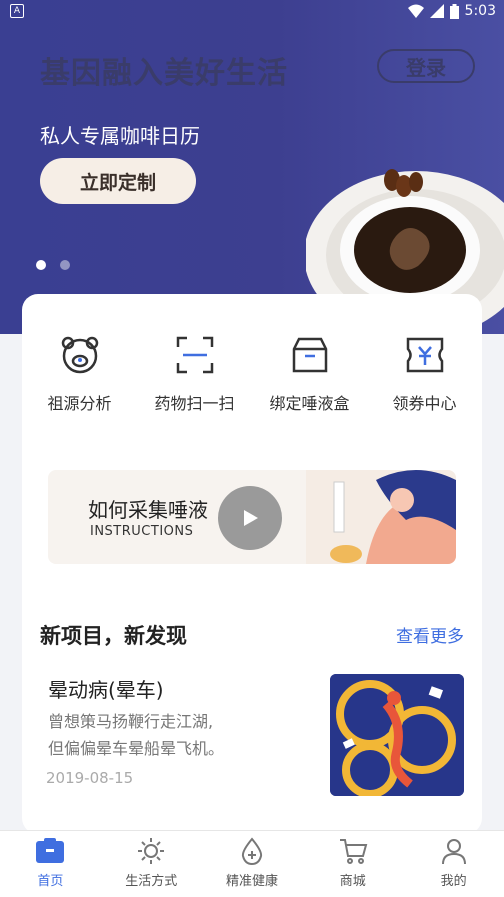 The image size is (504, 897). Describe the element at coordinates (430, 634) in the screenshot. I see `view-more-link: 查看更多` at that location.